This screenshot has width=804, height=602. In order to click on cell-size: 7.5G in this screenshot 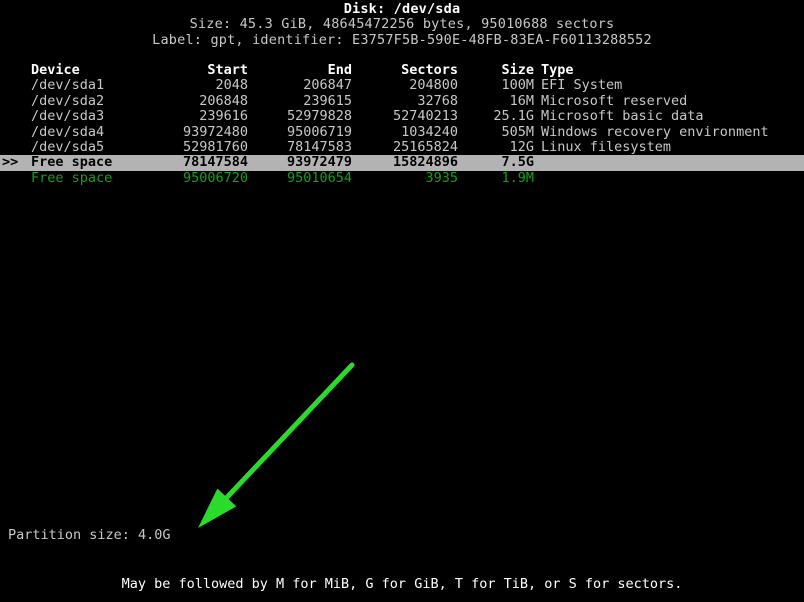, I will do `click(517, 162)`.